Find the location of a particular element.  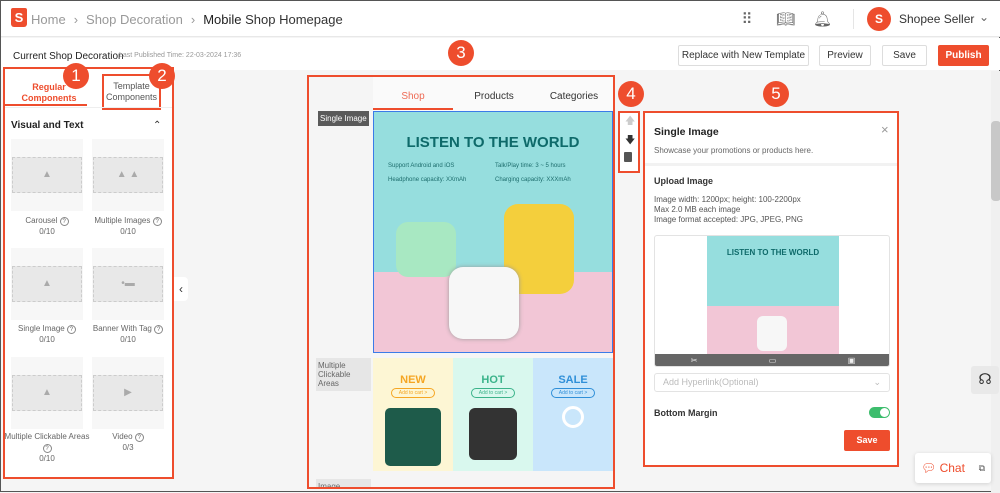

tile-label: Multiple Clickable Areas ? 0/10 is located at coordinates (47, 447).